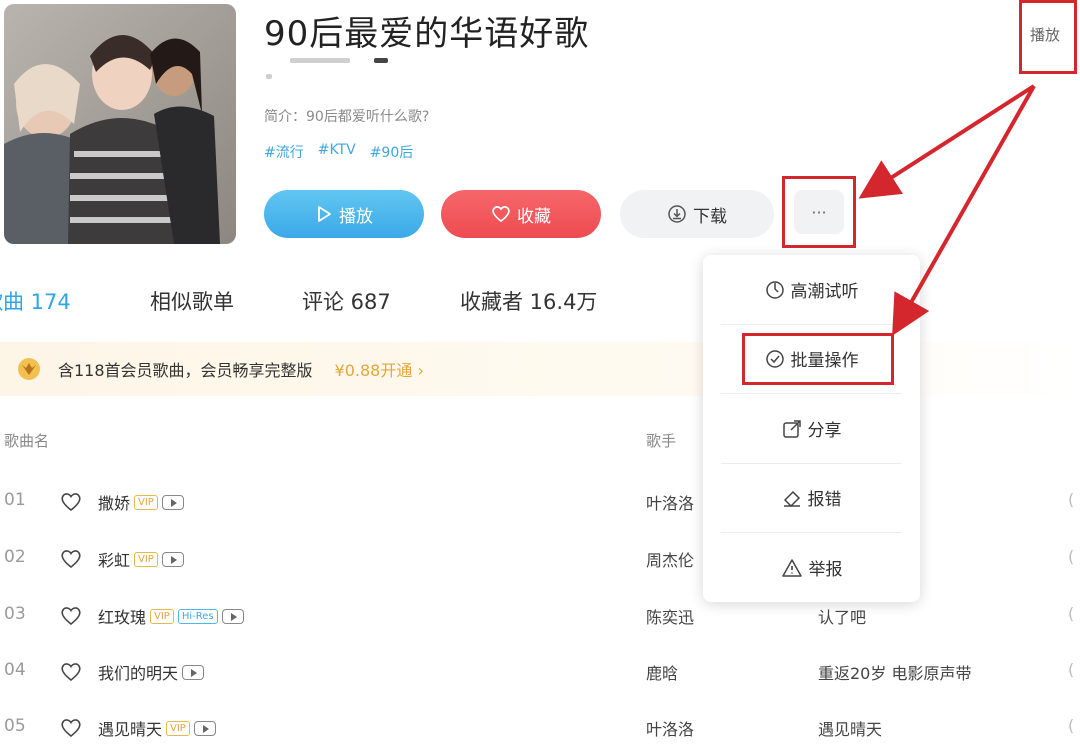  I want to click on song-name-cell: 撒娇 VIP, so click(141, 502).